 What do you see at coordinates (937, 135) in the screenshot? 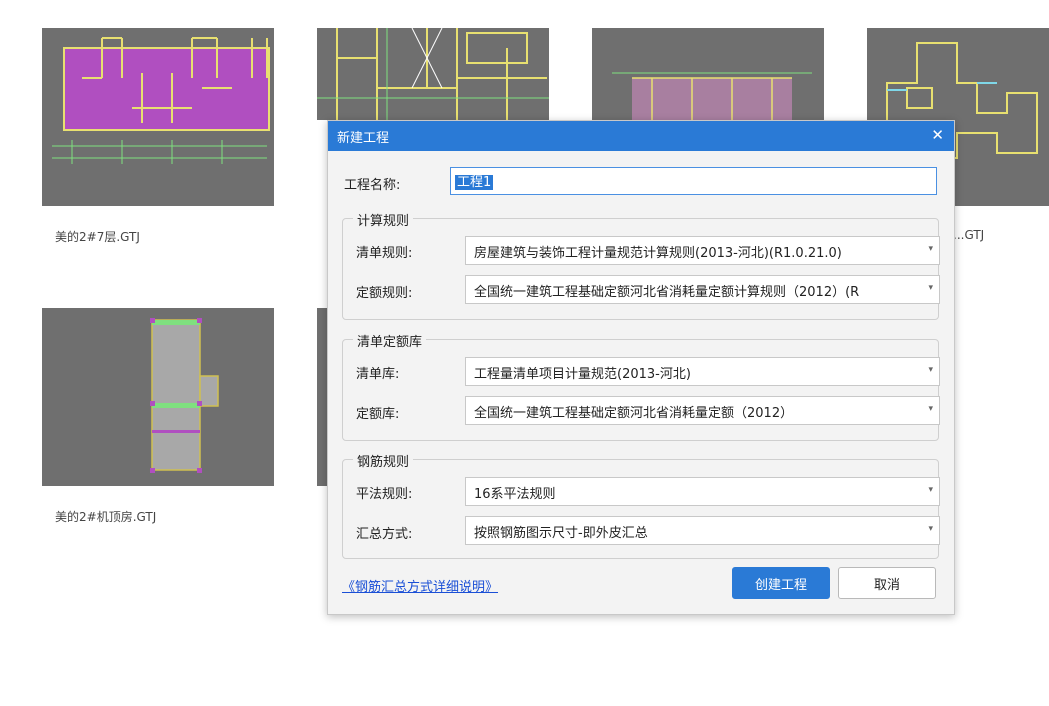
I see `close-icon: ✕` at bounding box center [937, 135].